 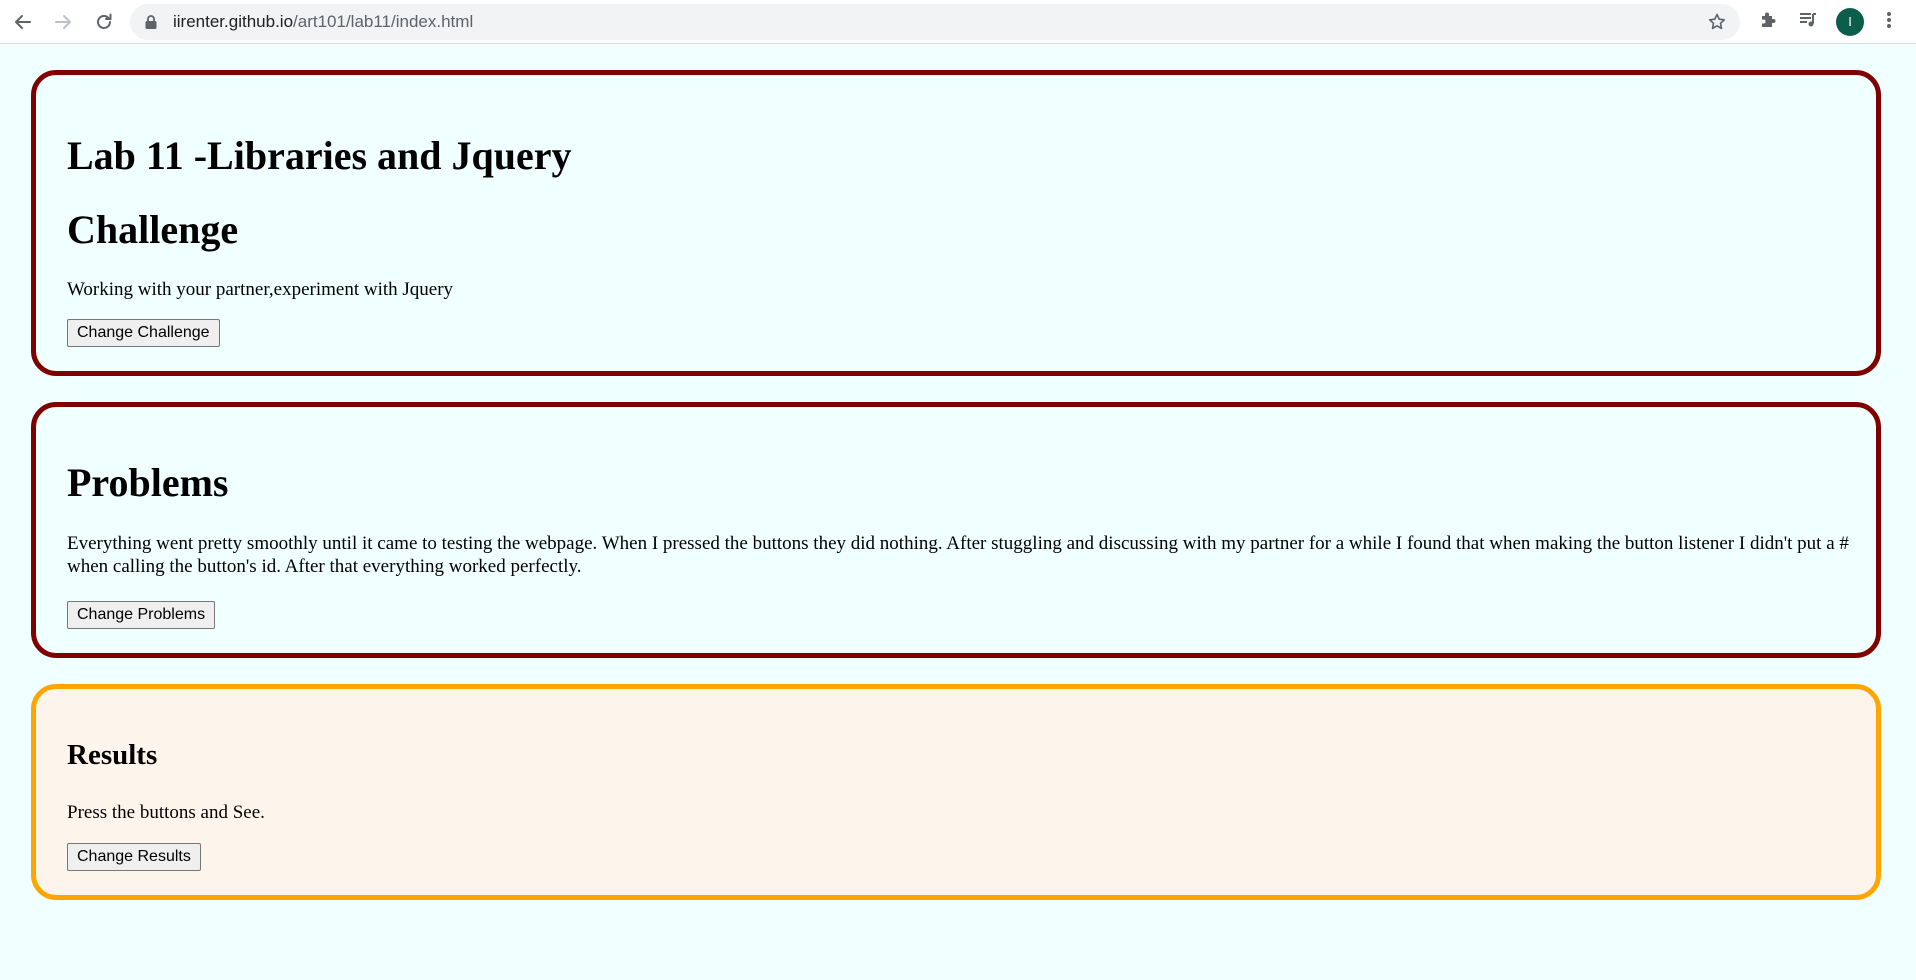 What do you see at coordinates (166, 812) in the screenshot?
I see `results-text: Press the buttons and See.` at bounding box center [166, 812].